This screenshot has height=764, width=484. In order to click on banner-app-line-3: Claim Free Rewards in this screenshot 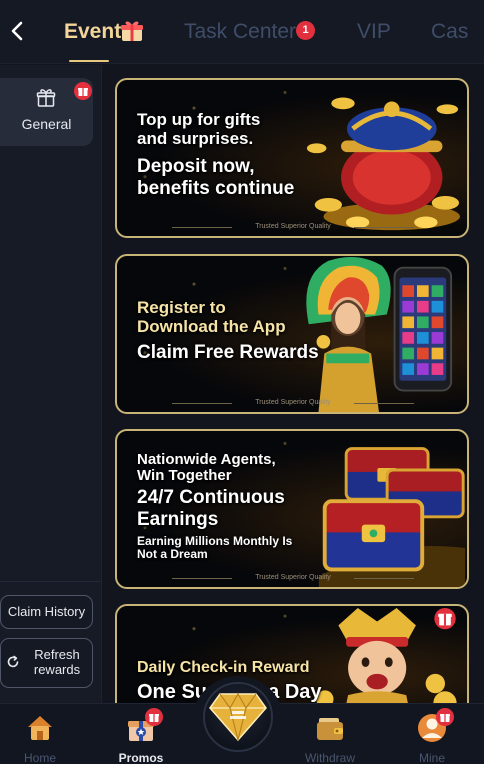, I will do `click(228, 352)`.